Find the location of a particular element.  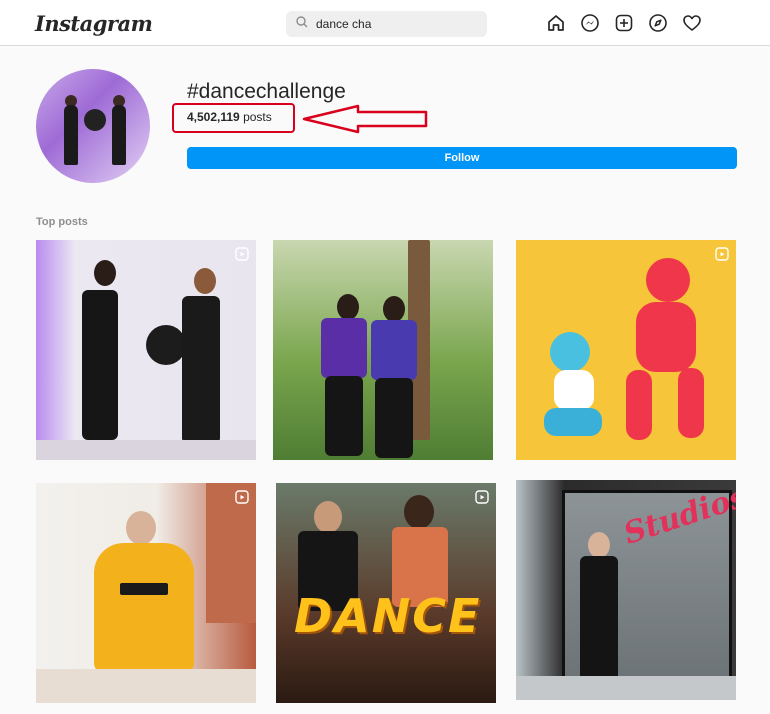

explore-icon is located at coordinates (658, 23).